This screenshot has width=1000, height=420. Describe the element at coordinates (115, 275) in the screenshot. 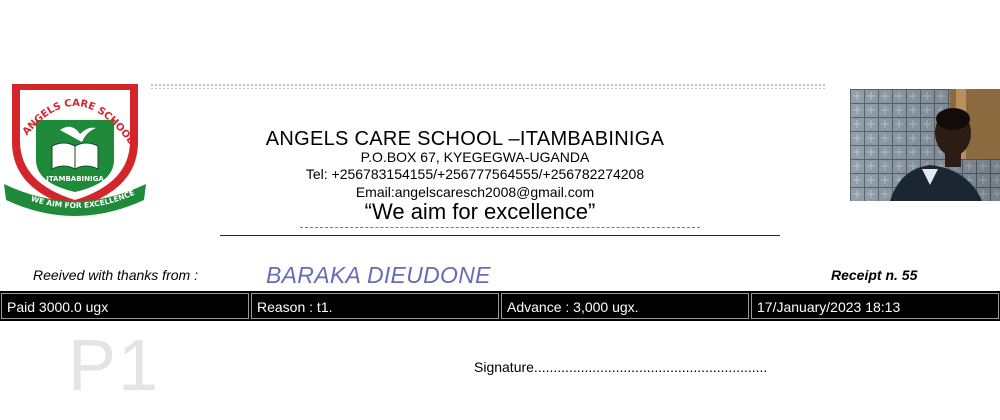

I see `received-from-label: Reeived with thanks from :` at that location.